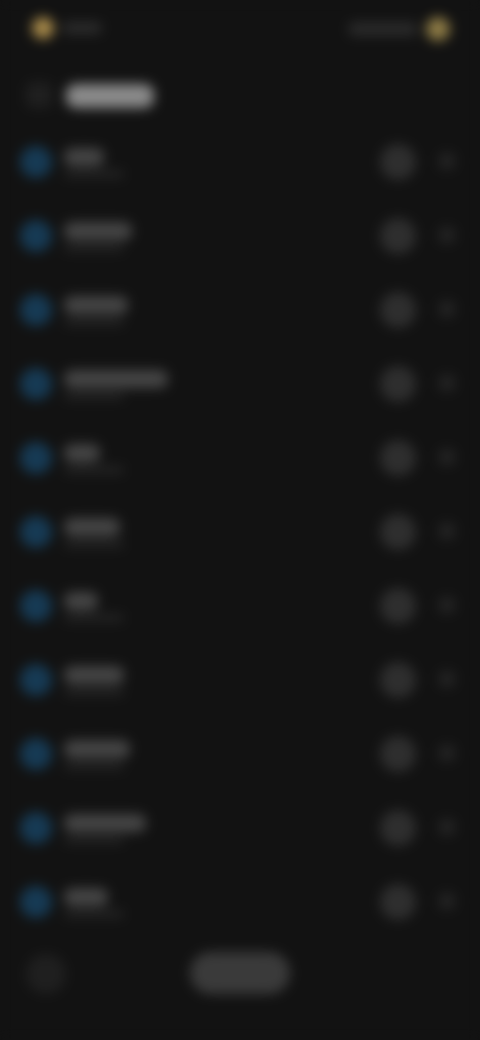 The image size is (480, 1040). I want to click on page-title, so click(110, 96).